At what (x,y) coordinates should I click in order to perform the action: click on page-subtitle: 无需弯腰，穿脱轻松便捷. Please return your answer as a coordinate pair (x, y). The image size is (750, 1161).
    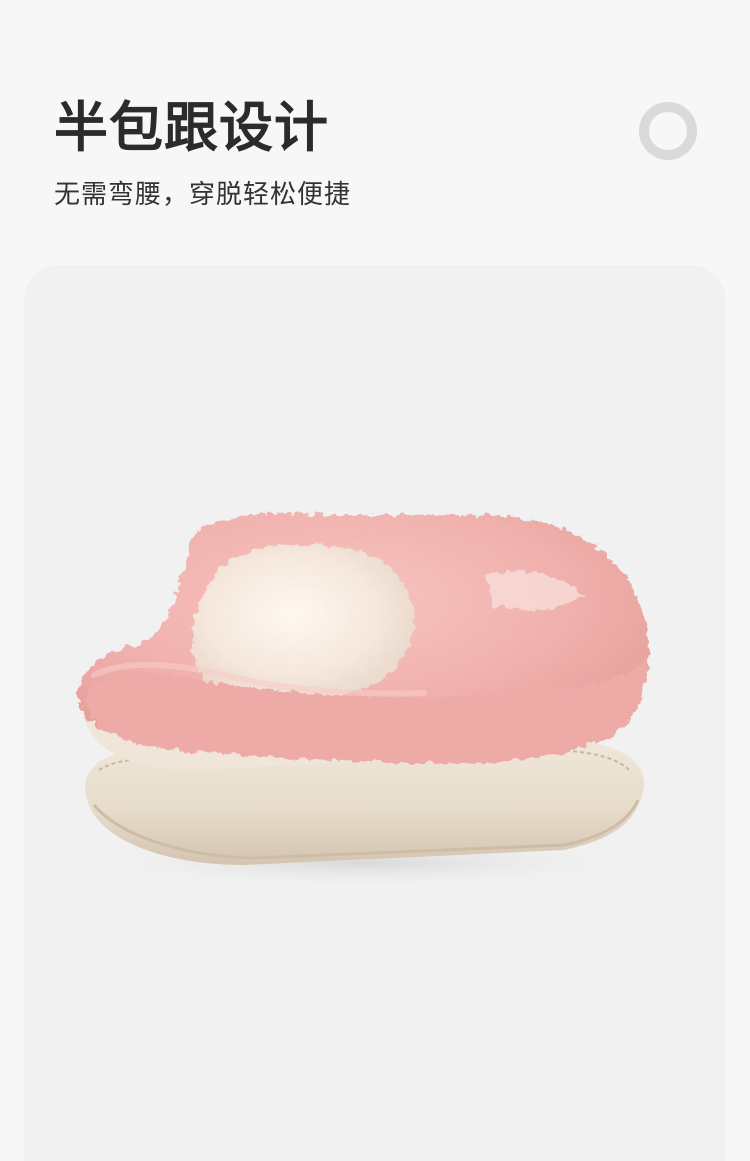
    Looking at the image, I should click on (203, 195).